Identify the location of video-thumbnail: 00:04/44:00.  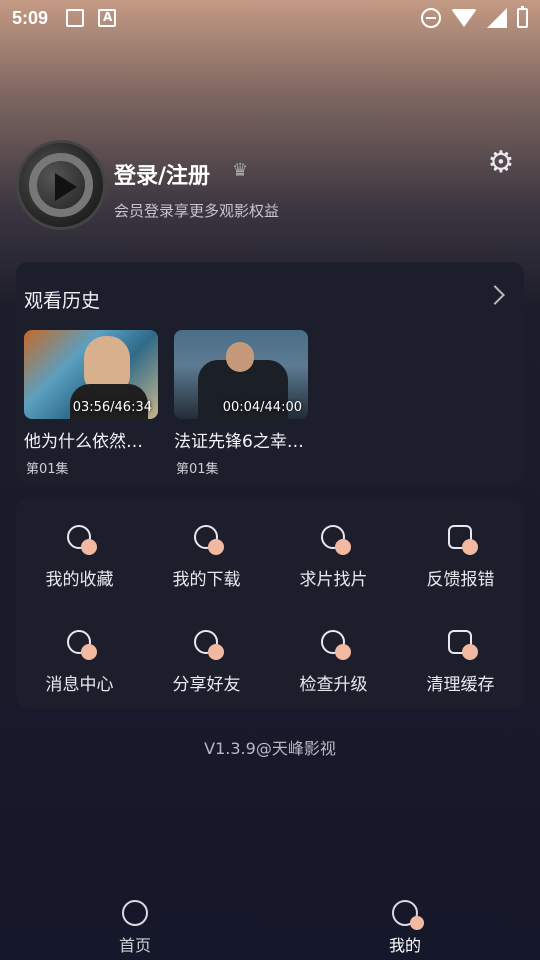
(241, 374).